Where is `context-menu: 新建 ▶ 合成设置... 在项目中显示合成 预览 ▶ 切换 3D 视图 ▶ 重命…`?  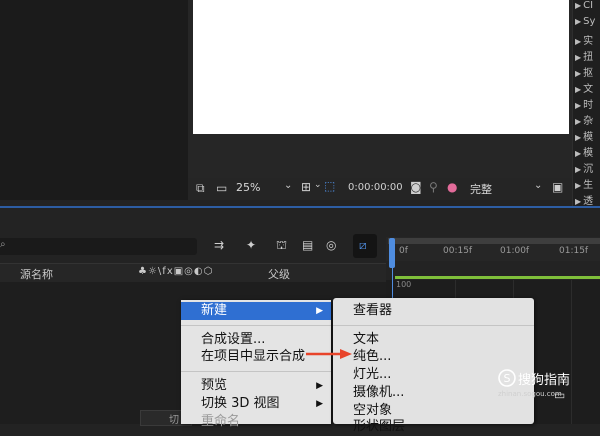
context-menu: 新建 ▶ 合成设置... 在项目中显示合成 预览 ▶ 切换 3D 视图 ▶ 重命… is located at coordinates (256, 364).